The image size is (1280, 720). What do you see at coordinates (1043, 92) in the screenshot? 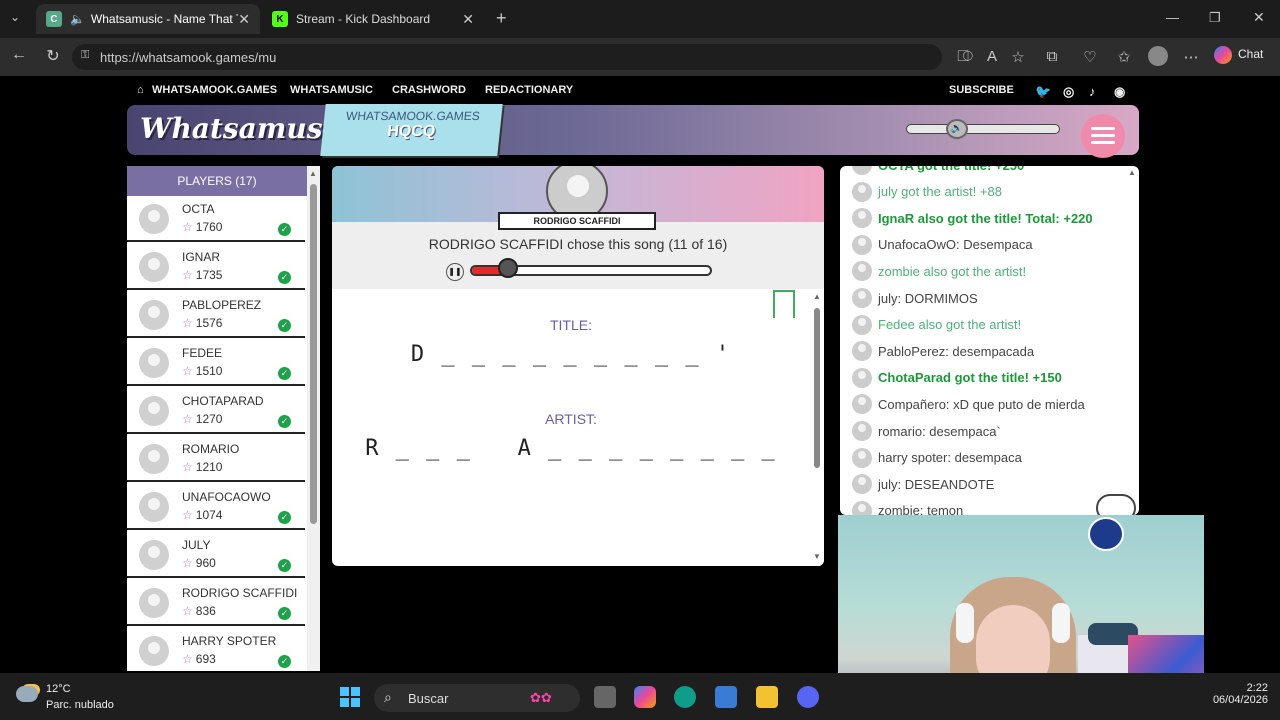
I see `twitter-icon: 🐦` at bounding box center [1043, 92].